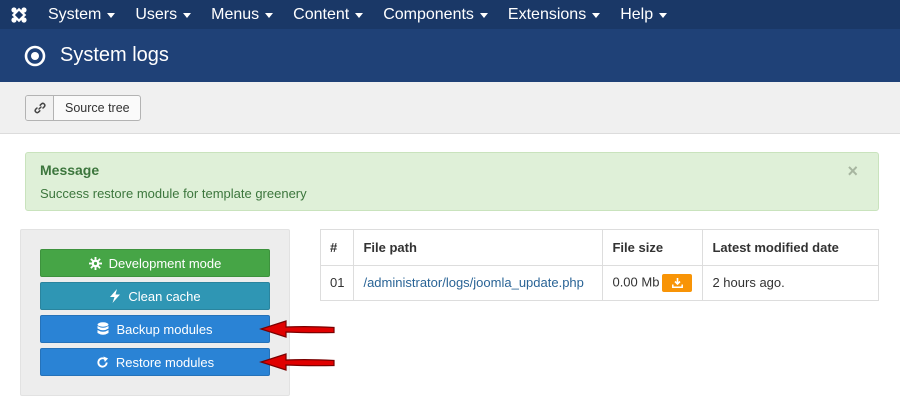 Image resolution: width=900 pixels, height=410 pixels. Describe the element at coordinates (636, 282) in the screenshot. I see `file-size-value: 0.00 Mb` at that location.